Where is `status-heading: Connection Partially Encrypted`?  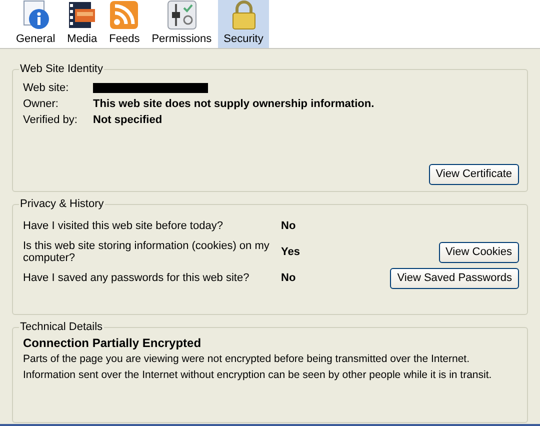
status-heading: Connection Partially Encrypted is located at coordinates (112, 343).